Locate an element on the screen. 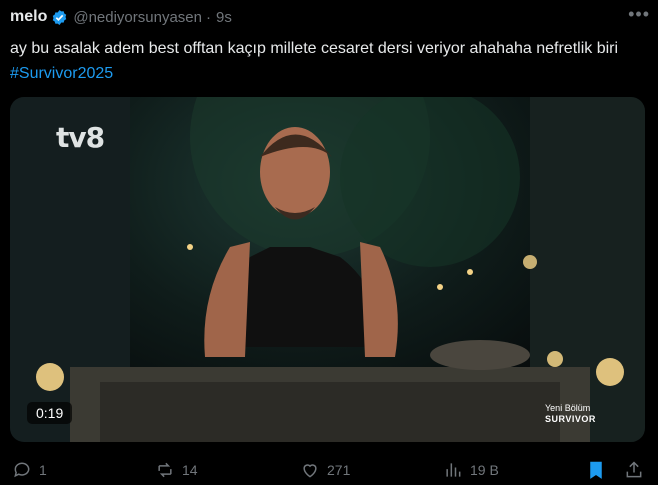 Image resolution: width=658 pixels, height=485 pixels. share-icon is located at coordinates (634, 469).